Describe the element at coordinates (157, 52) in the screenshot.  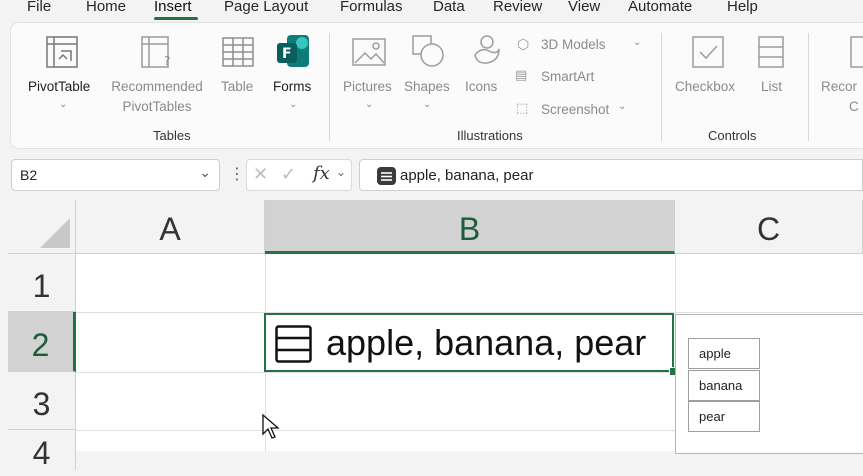
I see `recommended-pivot-icon: ?` at that location.